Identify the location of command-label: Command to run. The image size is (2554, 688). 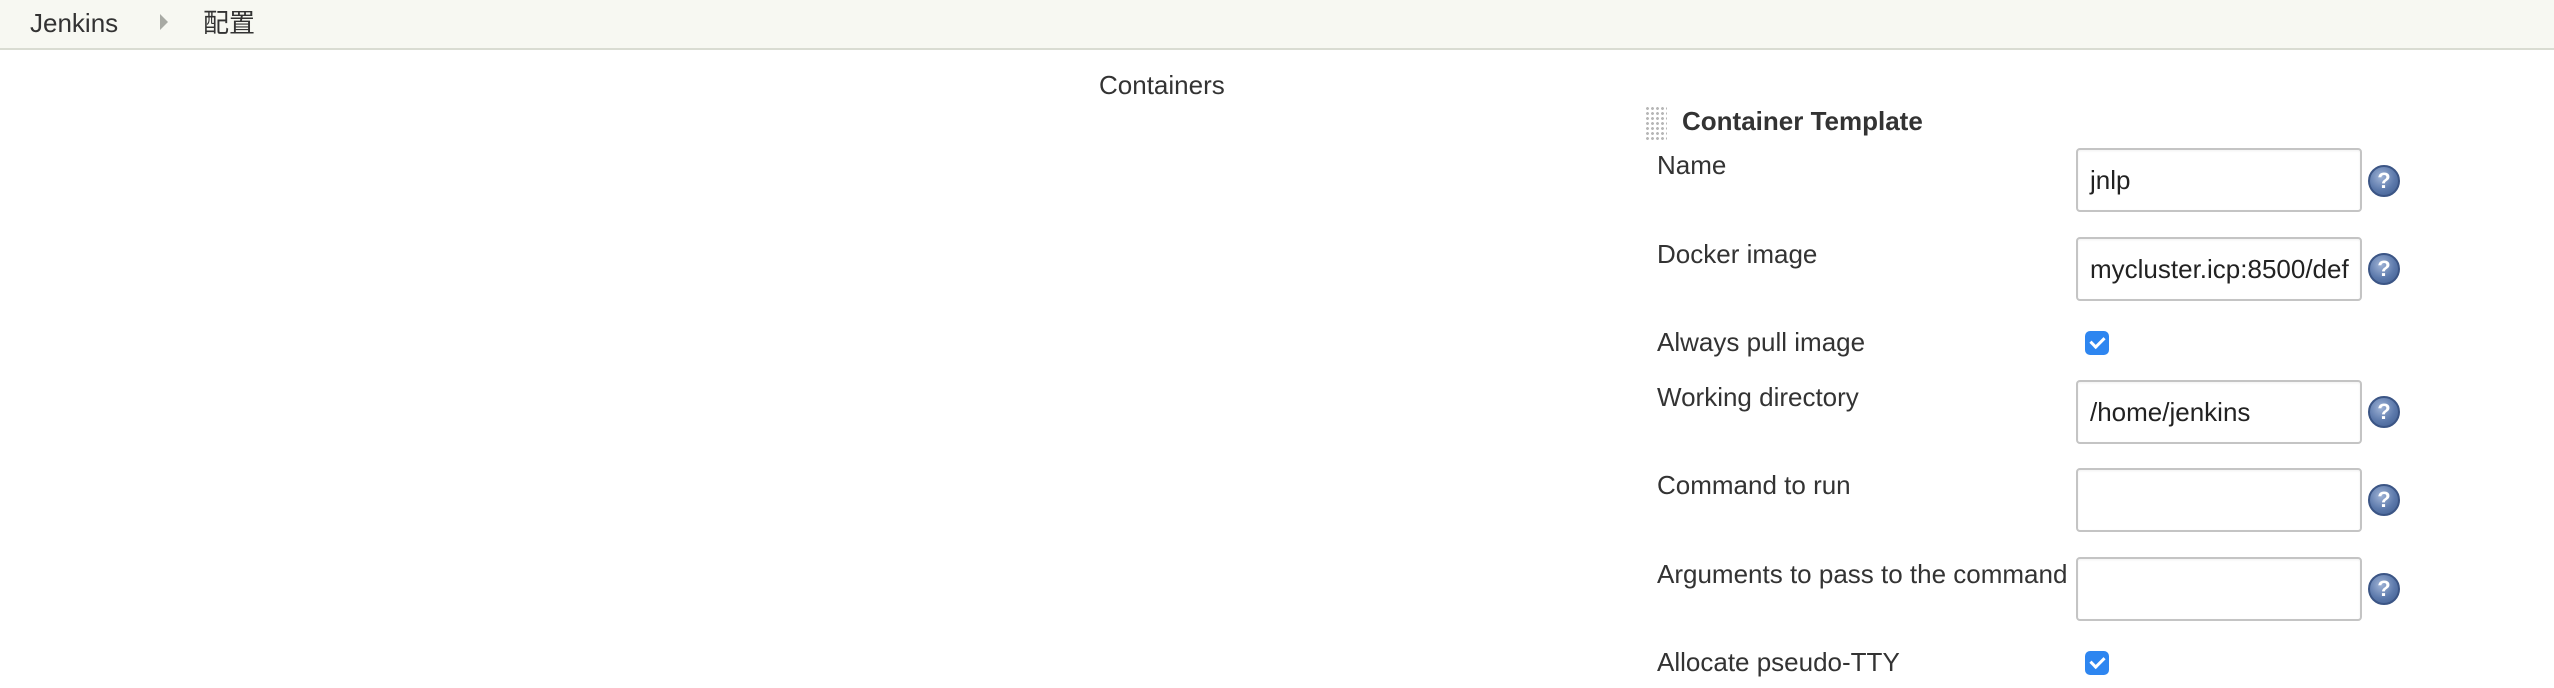
(1754, 485).